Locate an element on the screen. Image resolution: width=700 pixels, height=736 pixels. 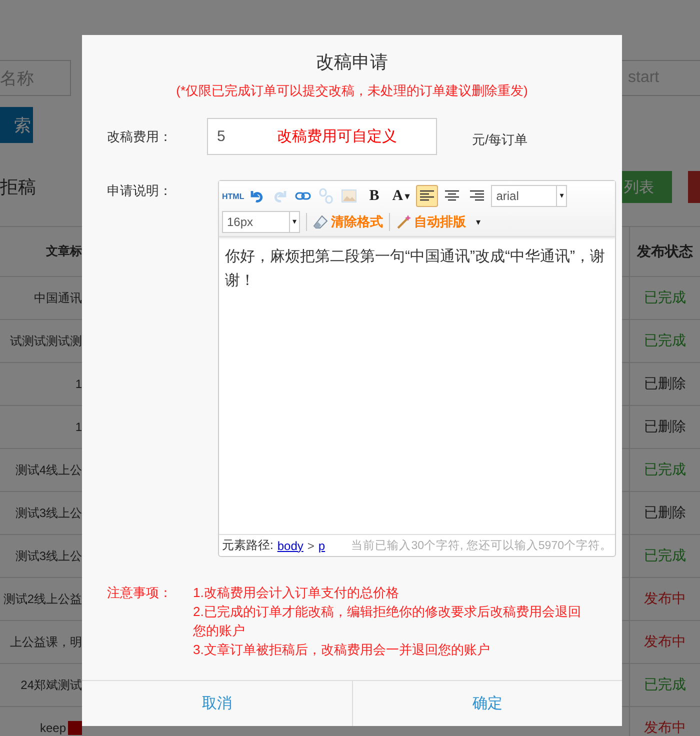
html-button: HTML is located at coordinates (233, 196).